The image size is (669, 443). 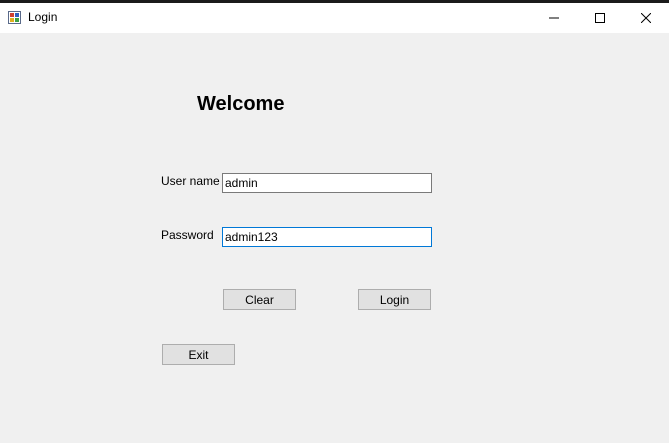 What do you see at coordinates (190, 181) in the screenshot?
I see `username-label: User name` at bounding box center [190, 181].